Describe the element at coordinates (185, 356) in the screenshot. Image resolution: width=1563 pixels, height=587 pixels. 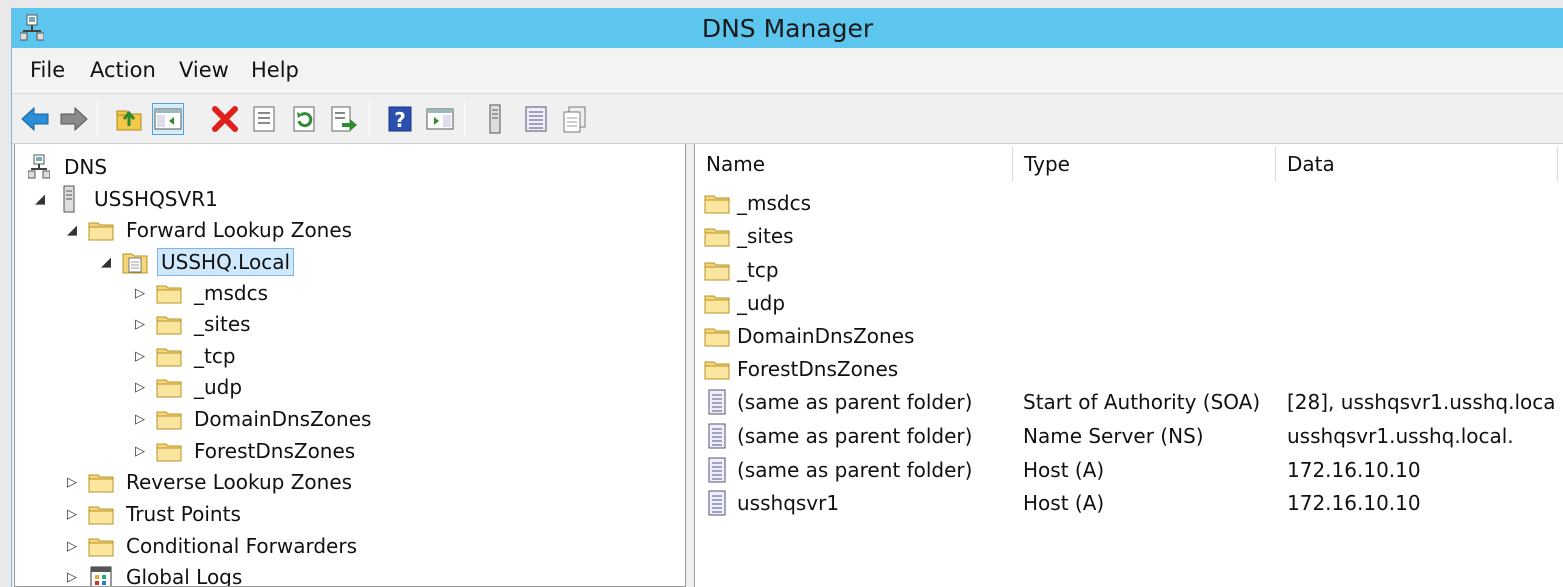
I see `tree-item-tcp: ▷ _tcp` at that location.